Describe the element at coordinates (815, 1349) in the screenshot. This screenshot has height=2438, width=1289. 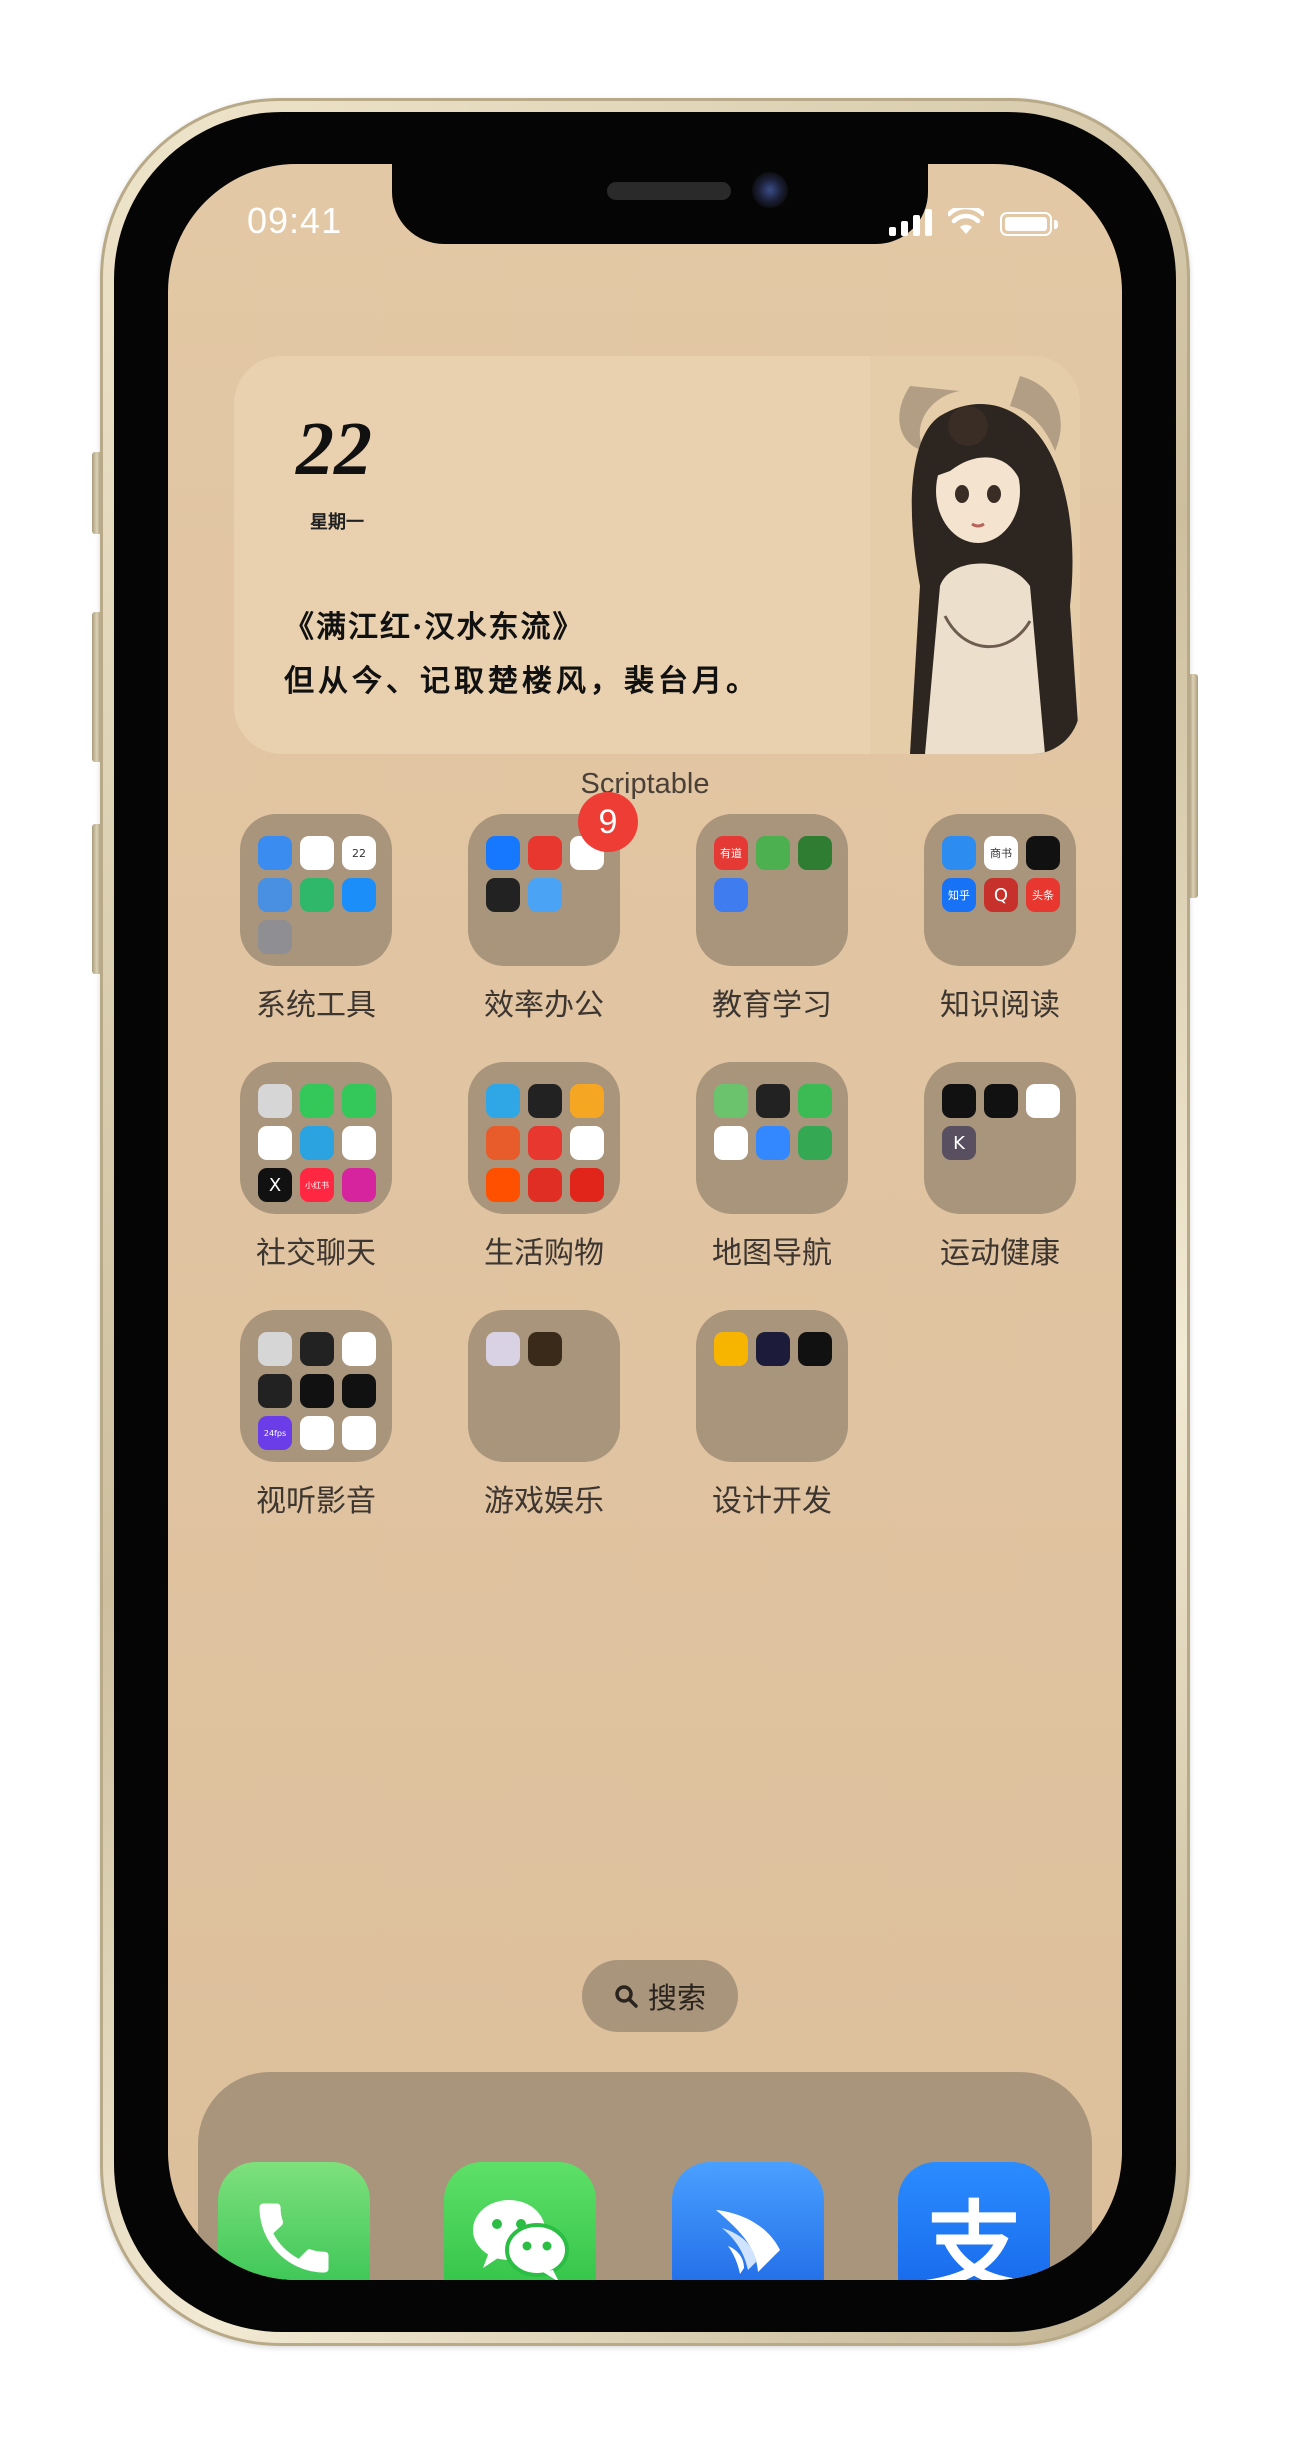
I see `shortcuts-icon` at that location.